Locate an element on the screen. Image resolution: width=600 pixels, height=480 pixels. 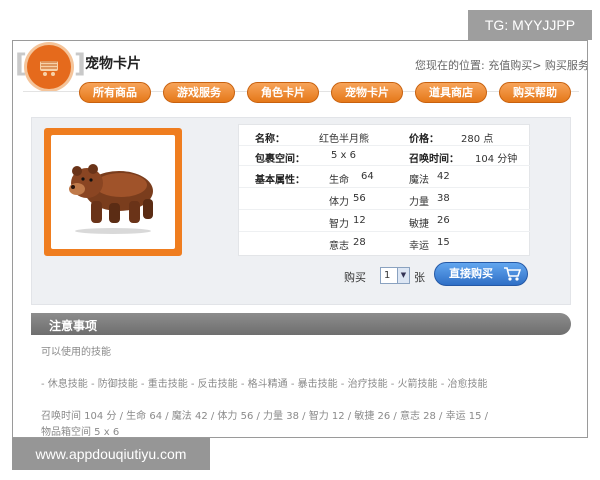
stat-name: 体力 is located at coordinates (339, 202).